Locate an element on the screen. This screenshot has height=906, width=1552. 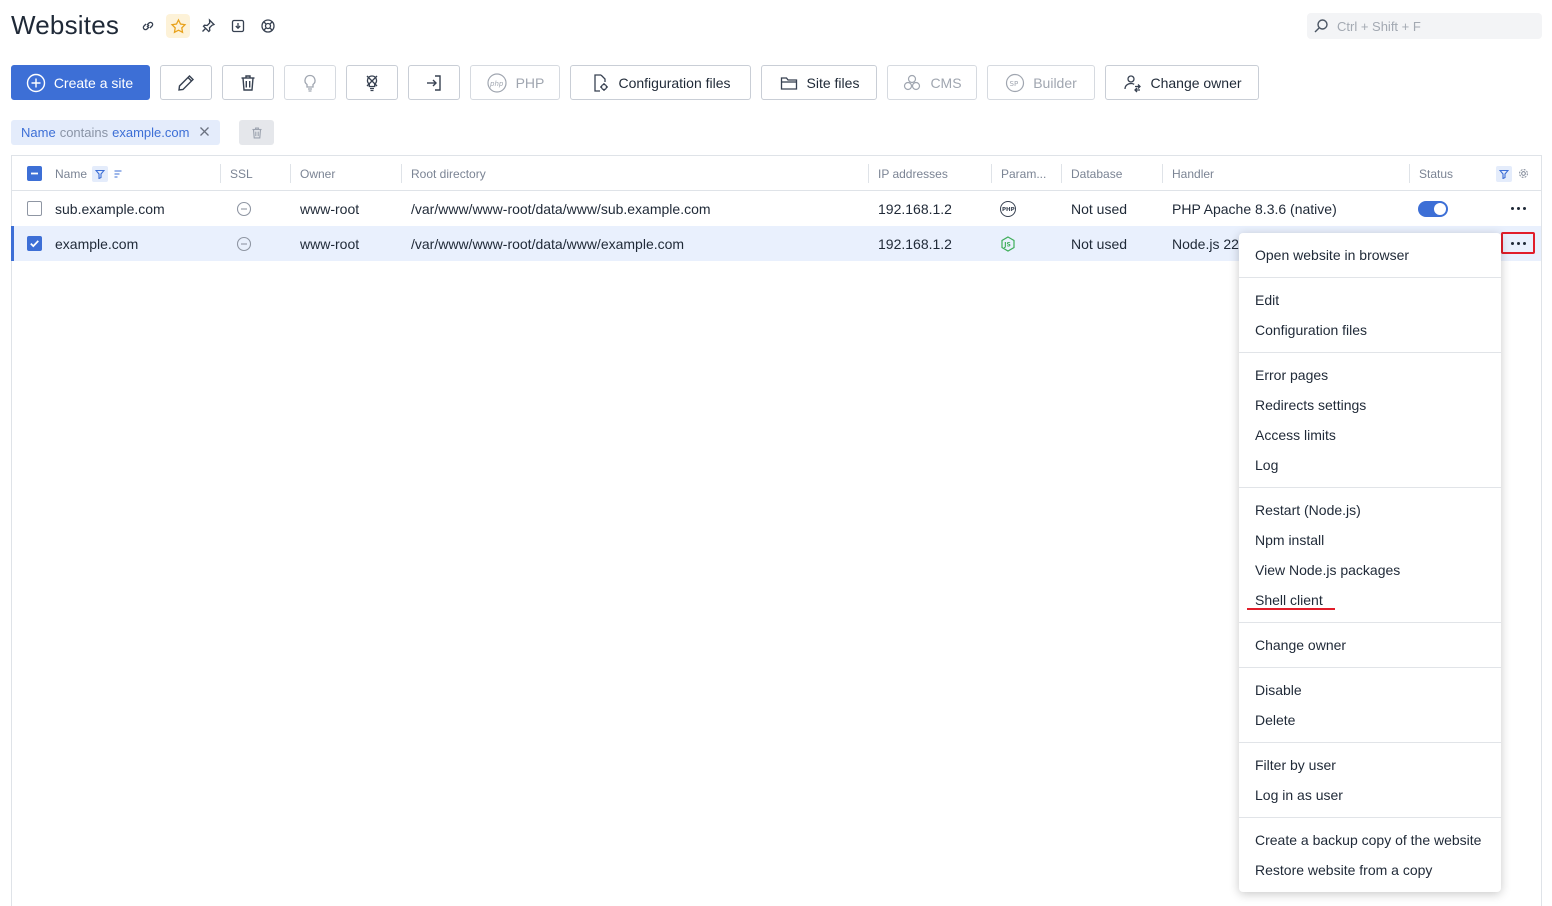
site-files-button: Site files is located at coordinates (819, 82).